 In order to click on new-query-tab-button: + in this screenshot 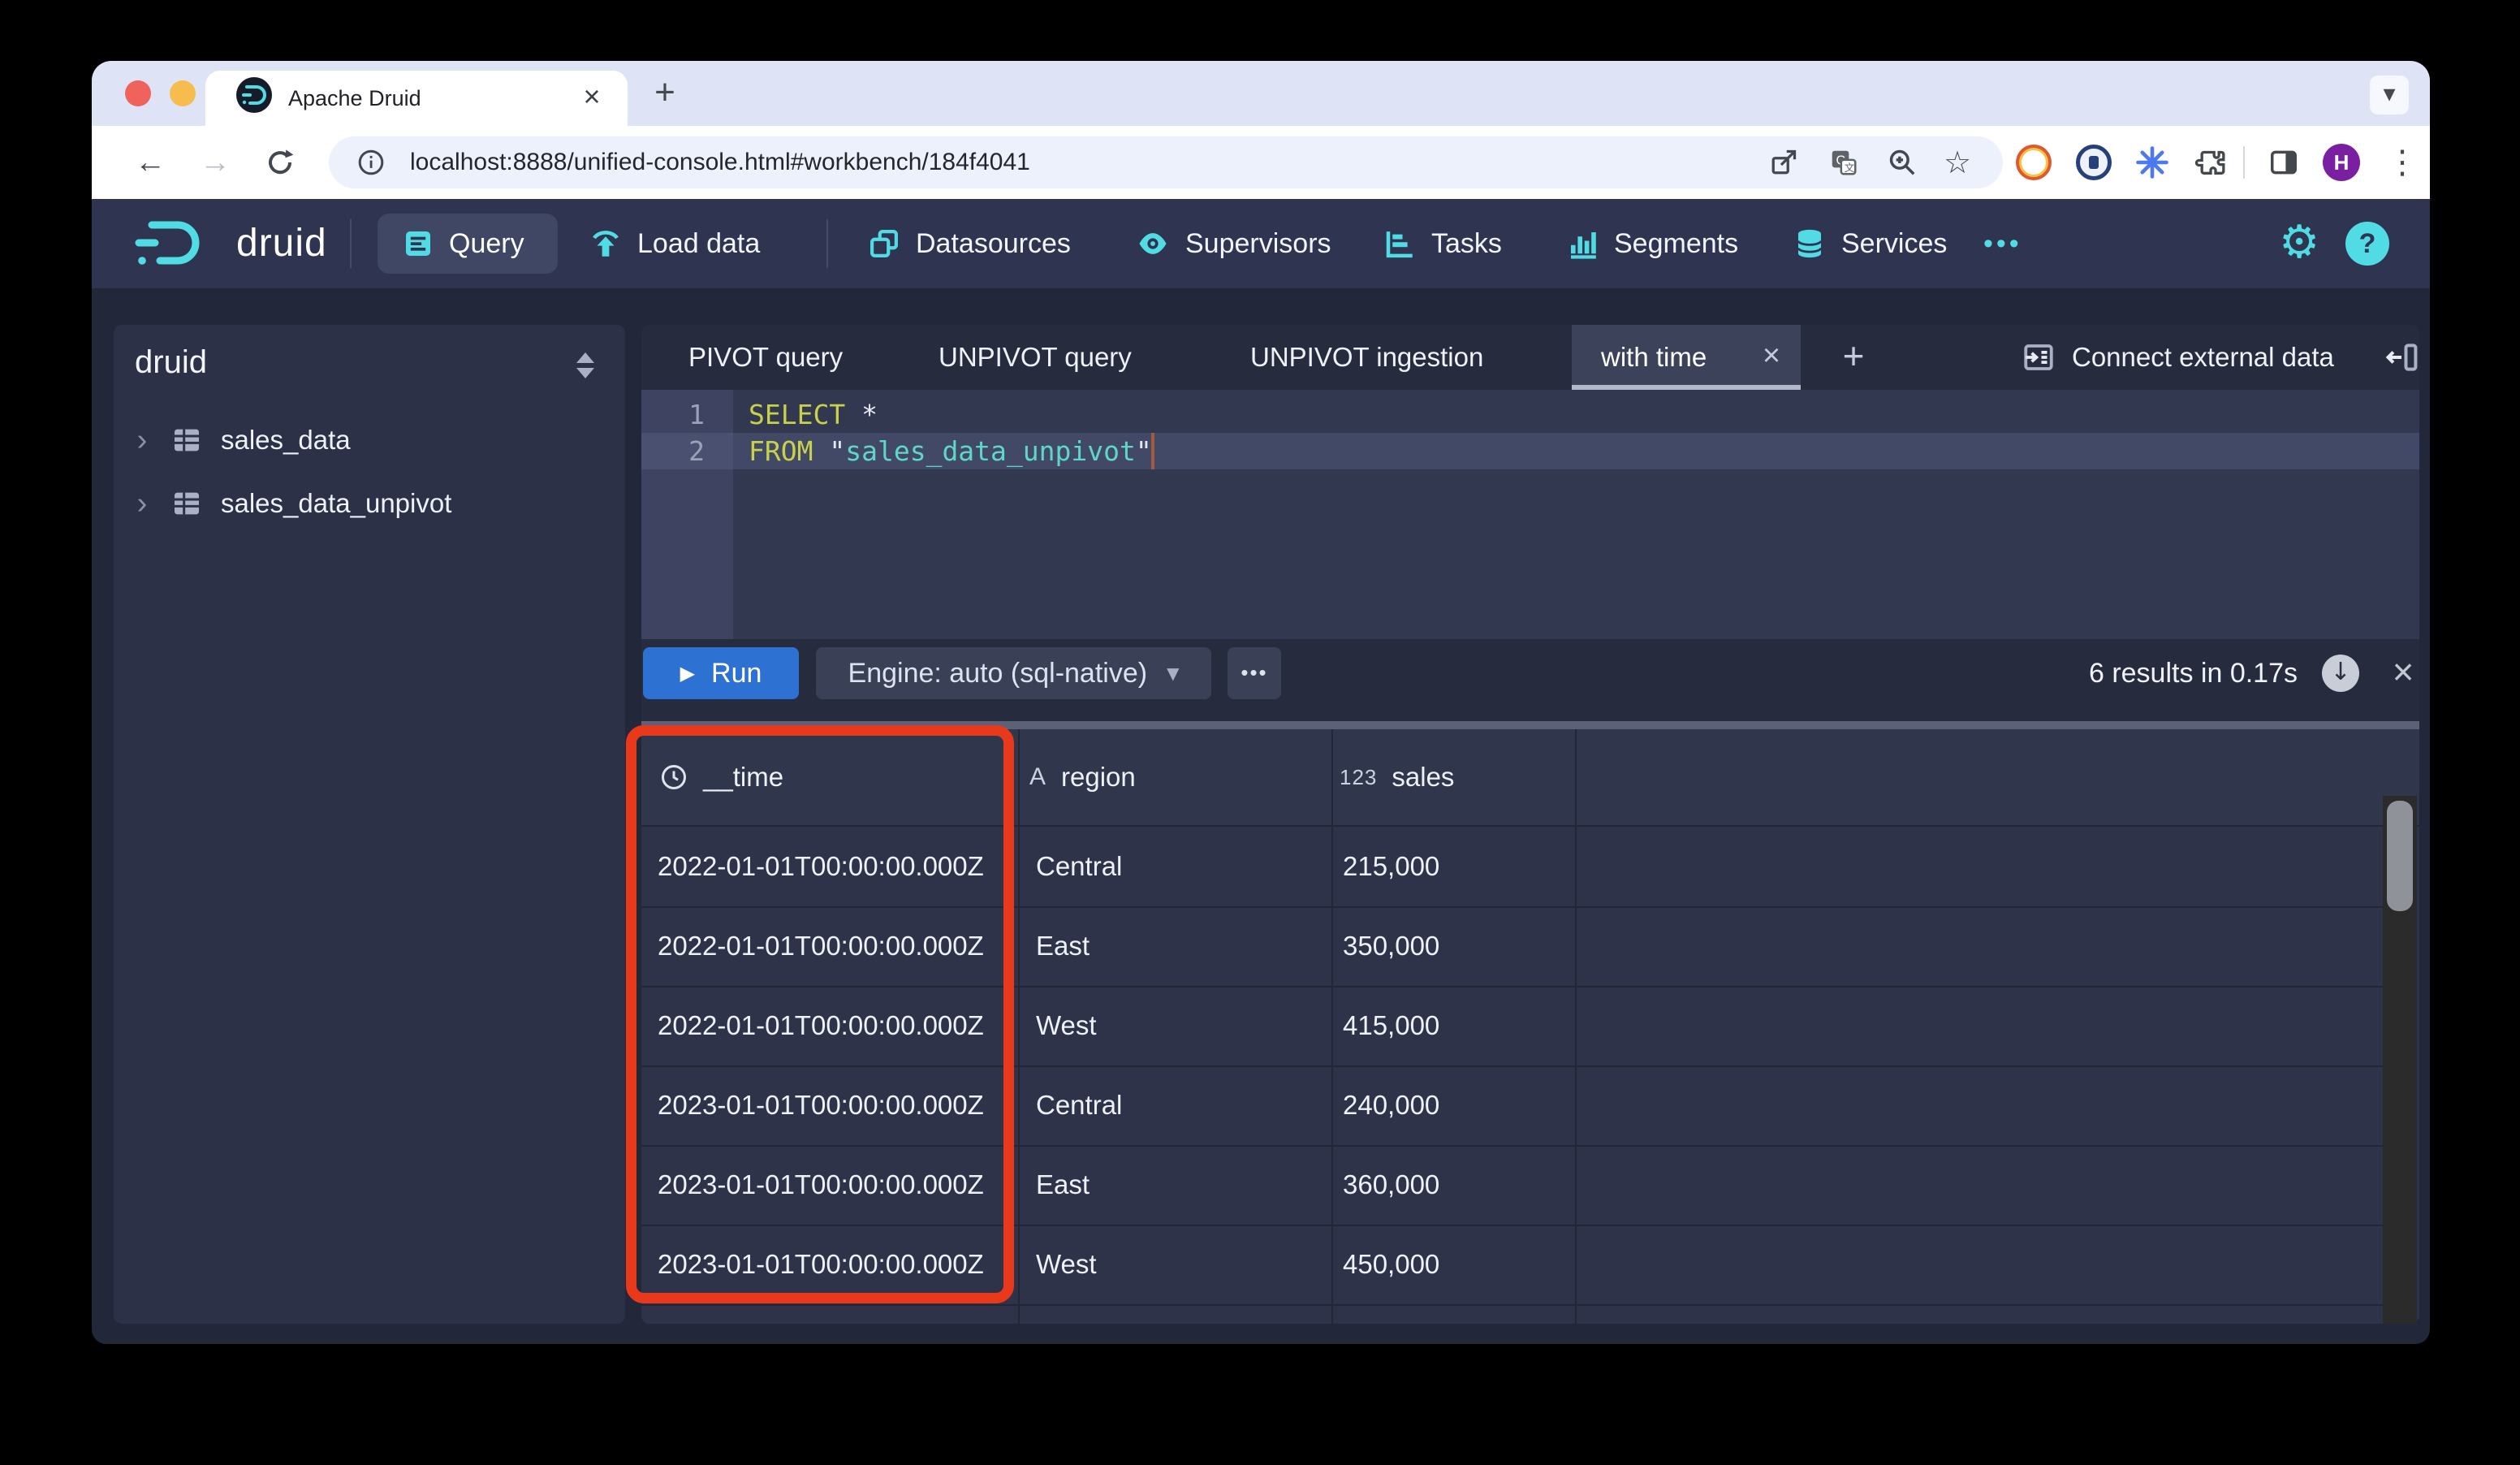, I will do `click(1854, 357)`.